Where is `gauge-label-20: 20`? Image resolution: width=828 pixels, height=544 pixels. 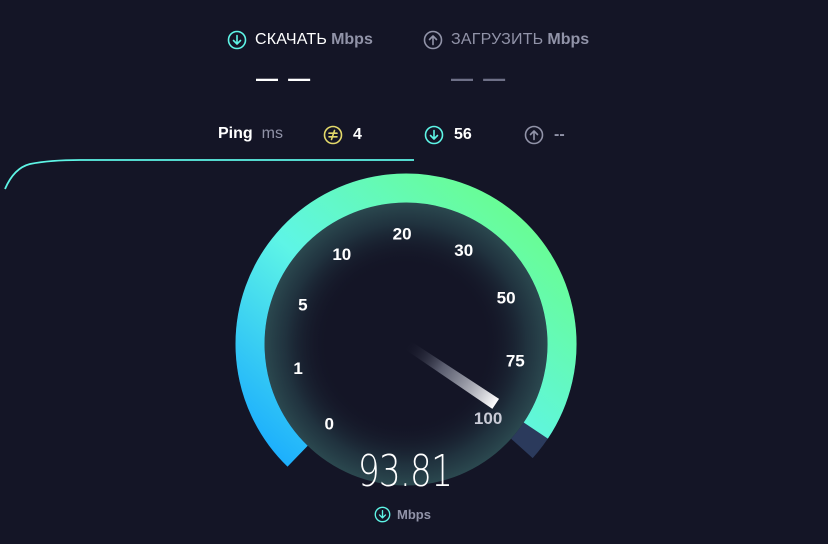 gauge-label-20: 20 is located at coordinates (402, 234).